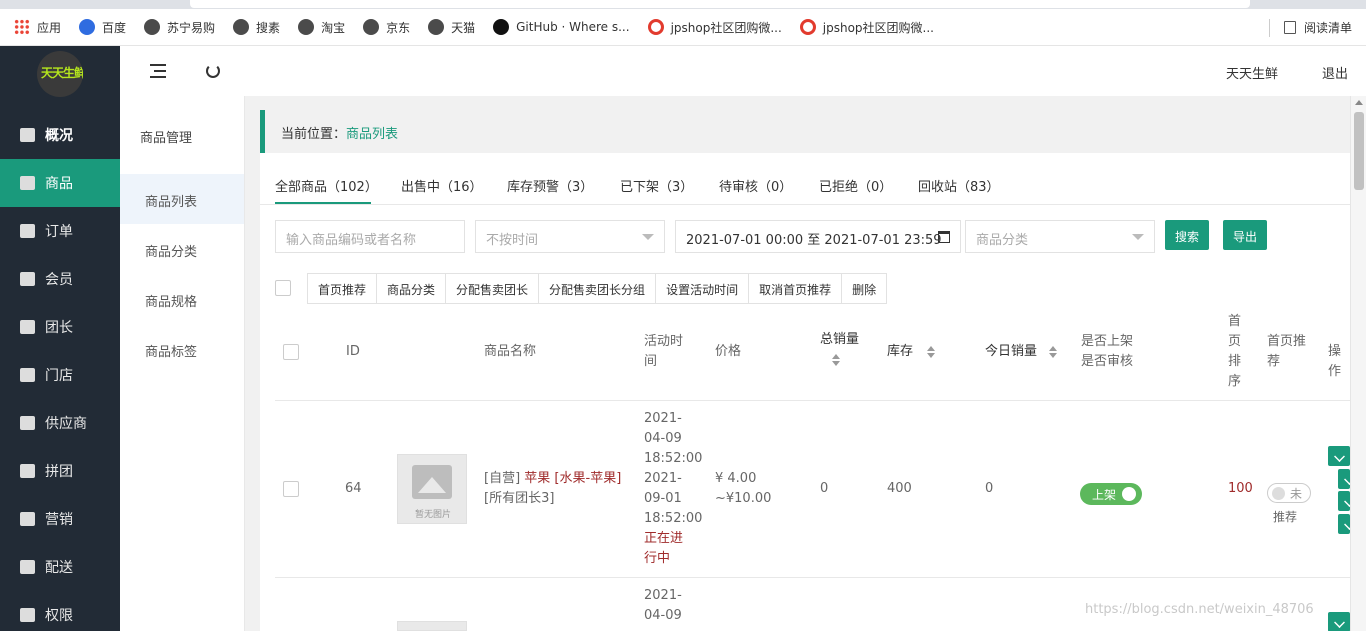 The image size is (1366, 631). What do you see at coordinates (60, 375) in the screenshot?
I see `nav-stores: 门店` at bounding box center [60, 375].